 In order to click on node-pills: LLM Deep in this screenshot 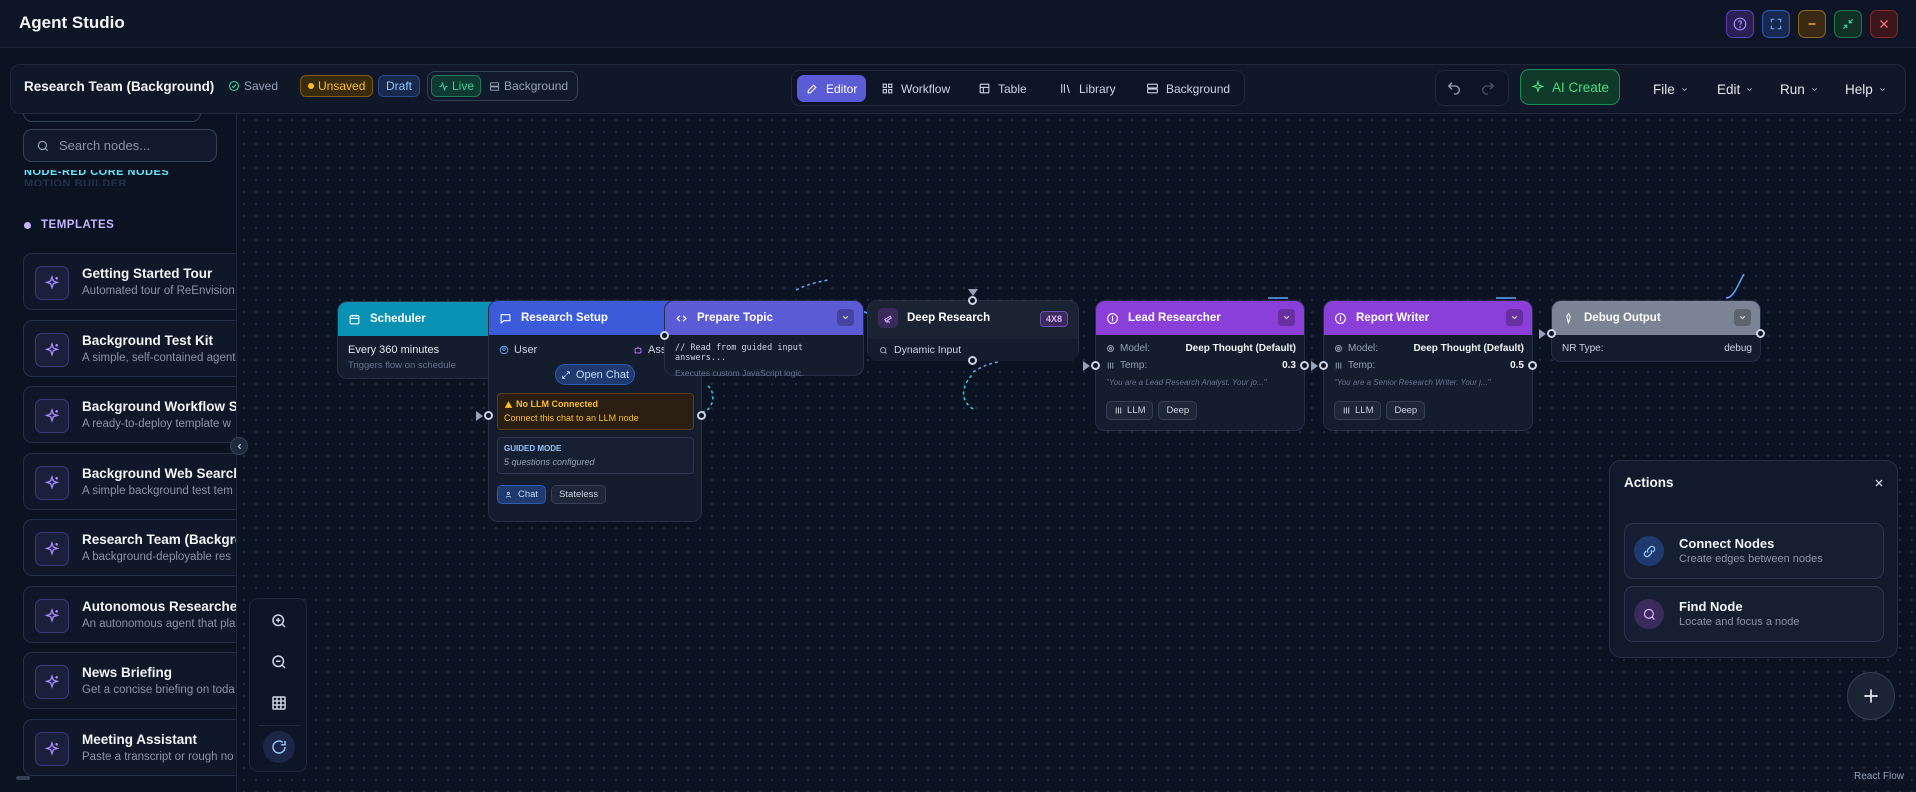, I will do `click(1380, 410)`.